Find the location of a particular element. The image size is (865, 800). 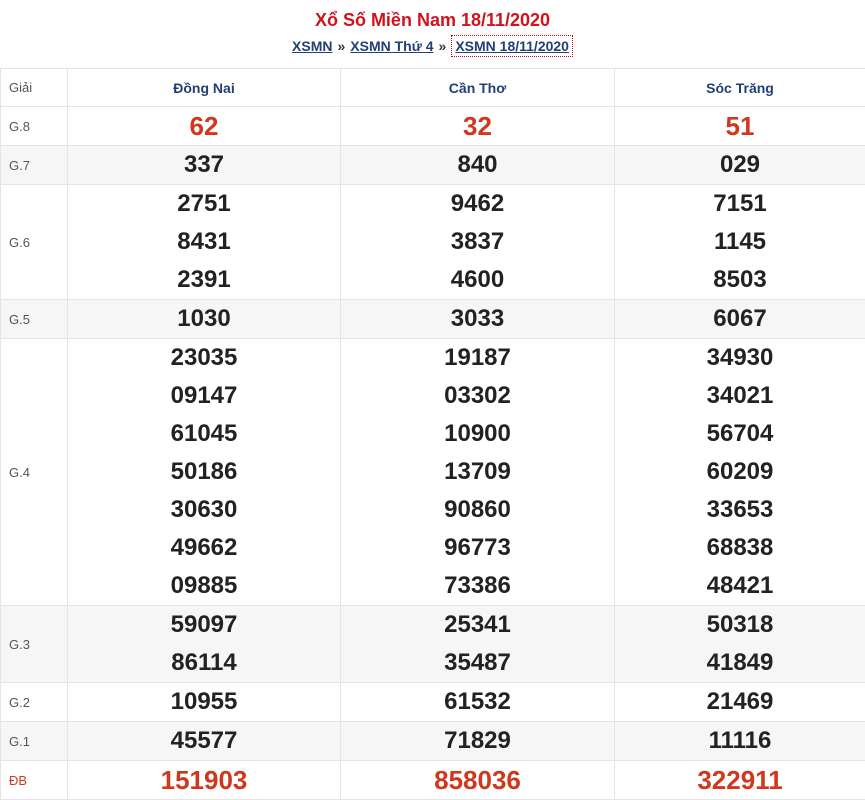

table-row: G.3590978611425341354875031841849 is located at coordinates (433, 644).